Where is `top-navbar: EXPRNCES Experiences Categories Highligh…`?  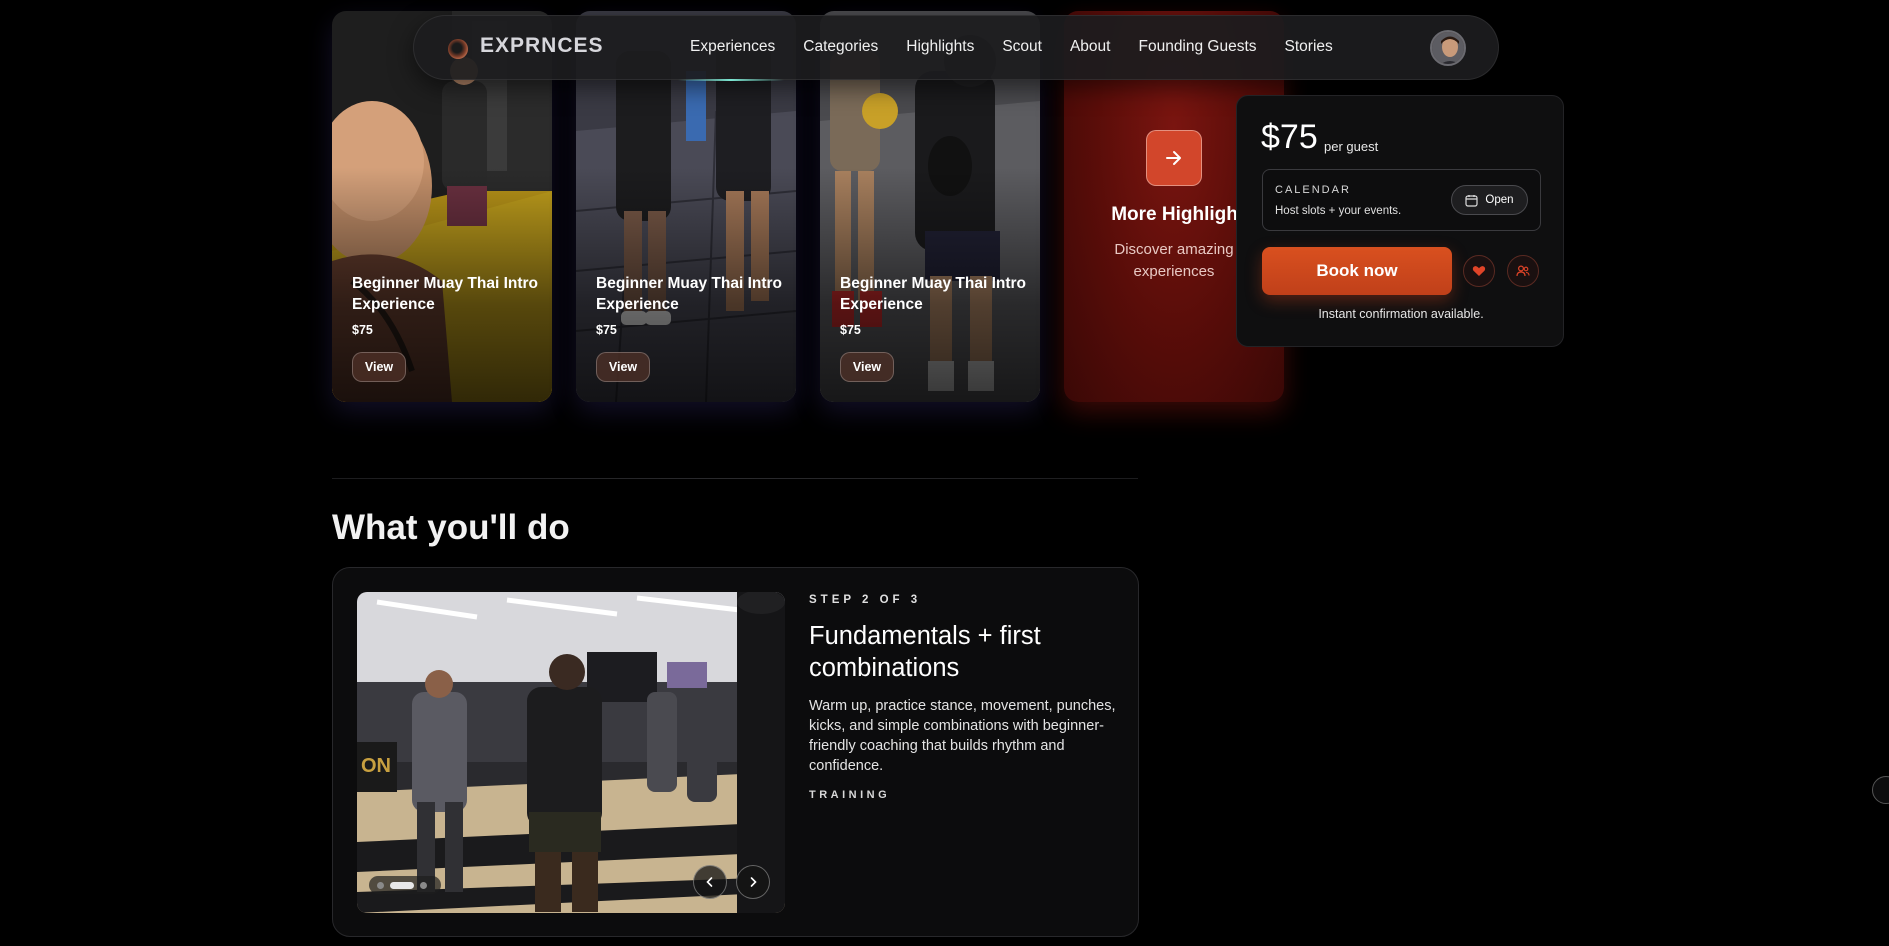 top-navbar: EXPRNCES Experiences Categories Highligh… is located at coordinates (956, 48).